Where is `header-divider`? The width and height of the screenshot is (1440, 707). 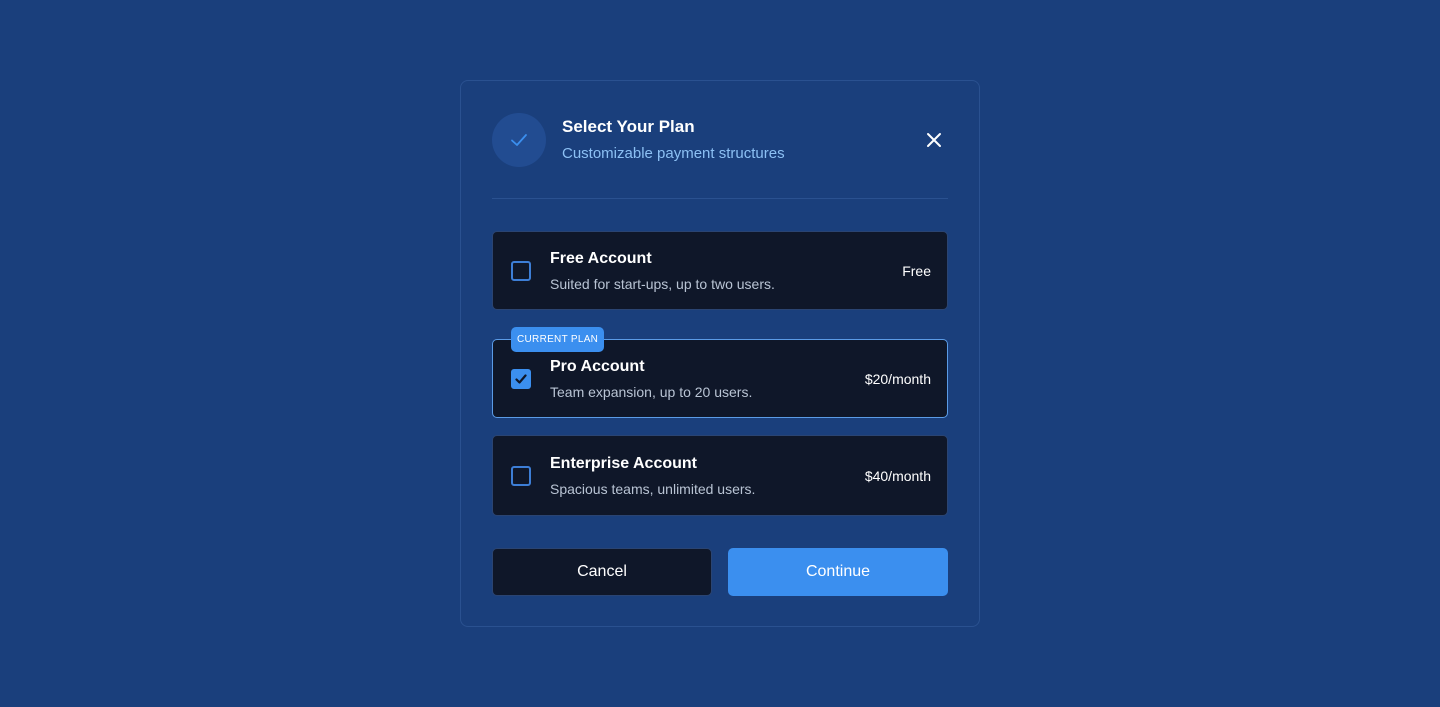 header-divider is located at coordinates (720, 198).